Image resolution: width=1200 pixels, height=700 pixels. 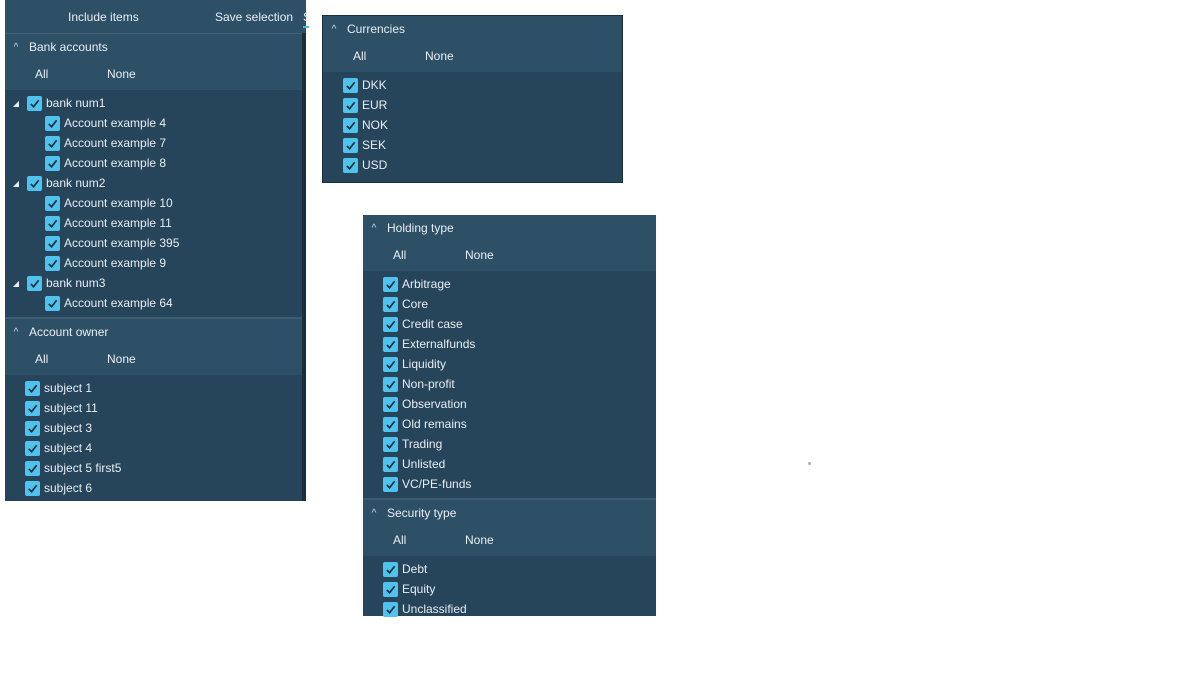 I want to click on list-item: Trading, so click(x=509, y=444).